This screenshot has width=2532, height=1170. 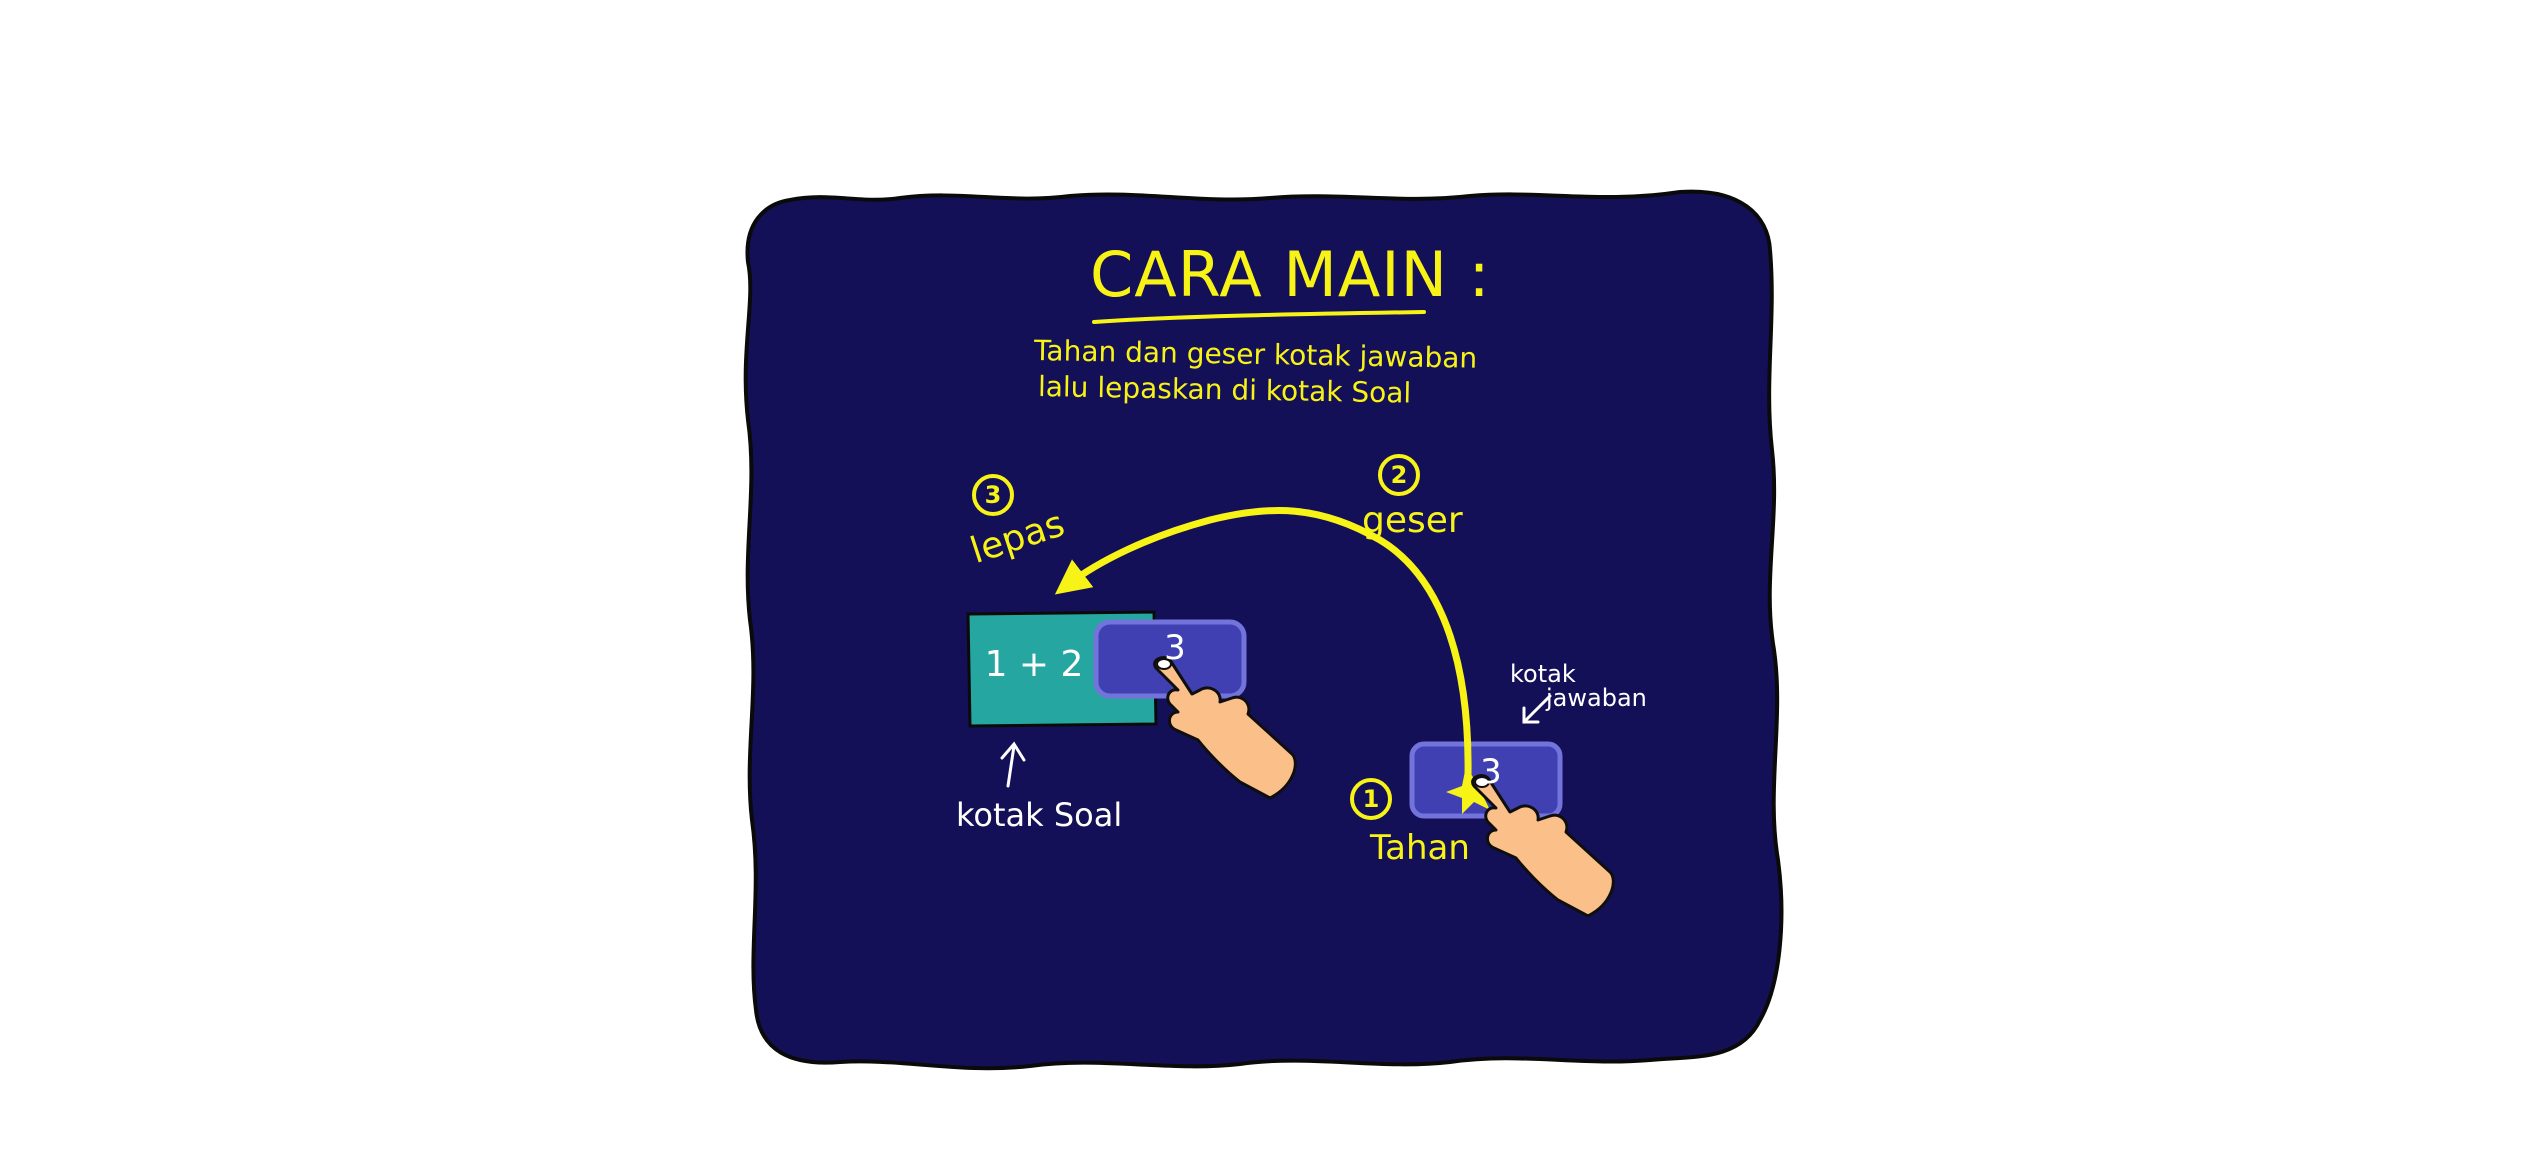 What do you see at coordinates (1034, 664) in the screenshot?
I see `question-box-text: 1 + 2` at bounding box center [1034, 664].